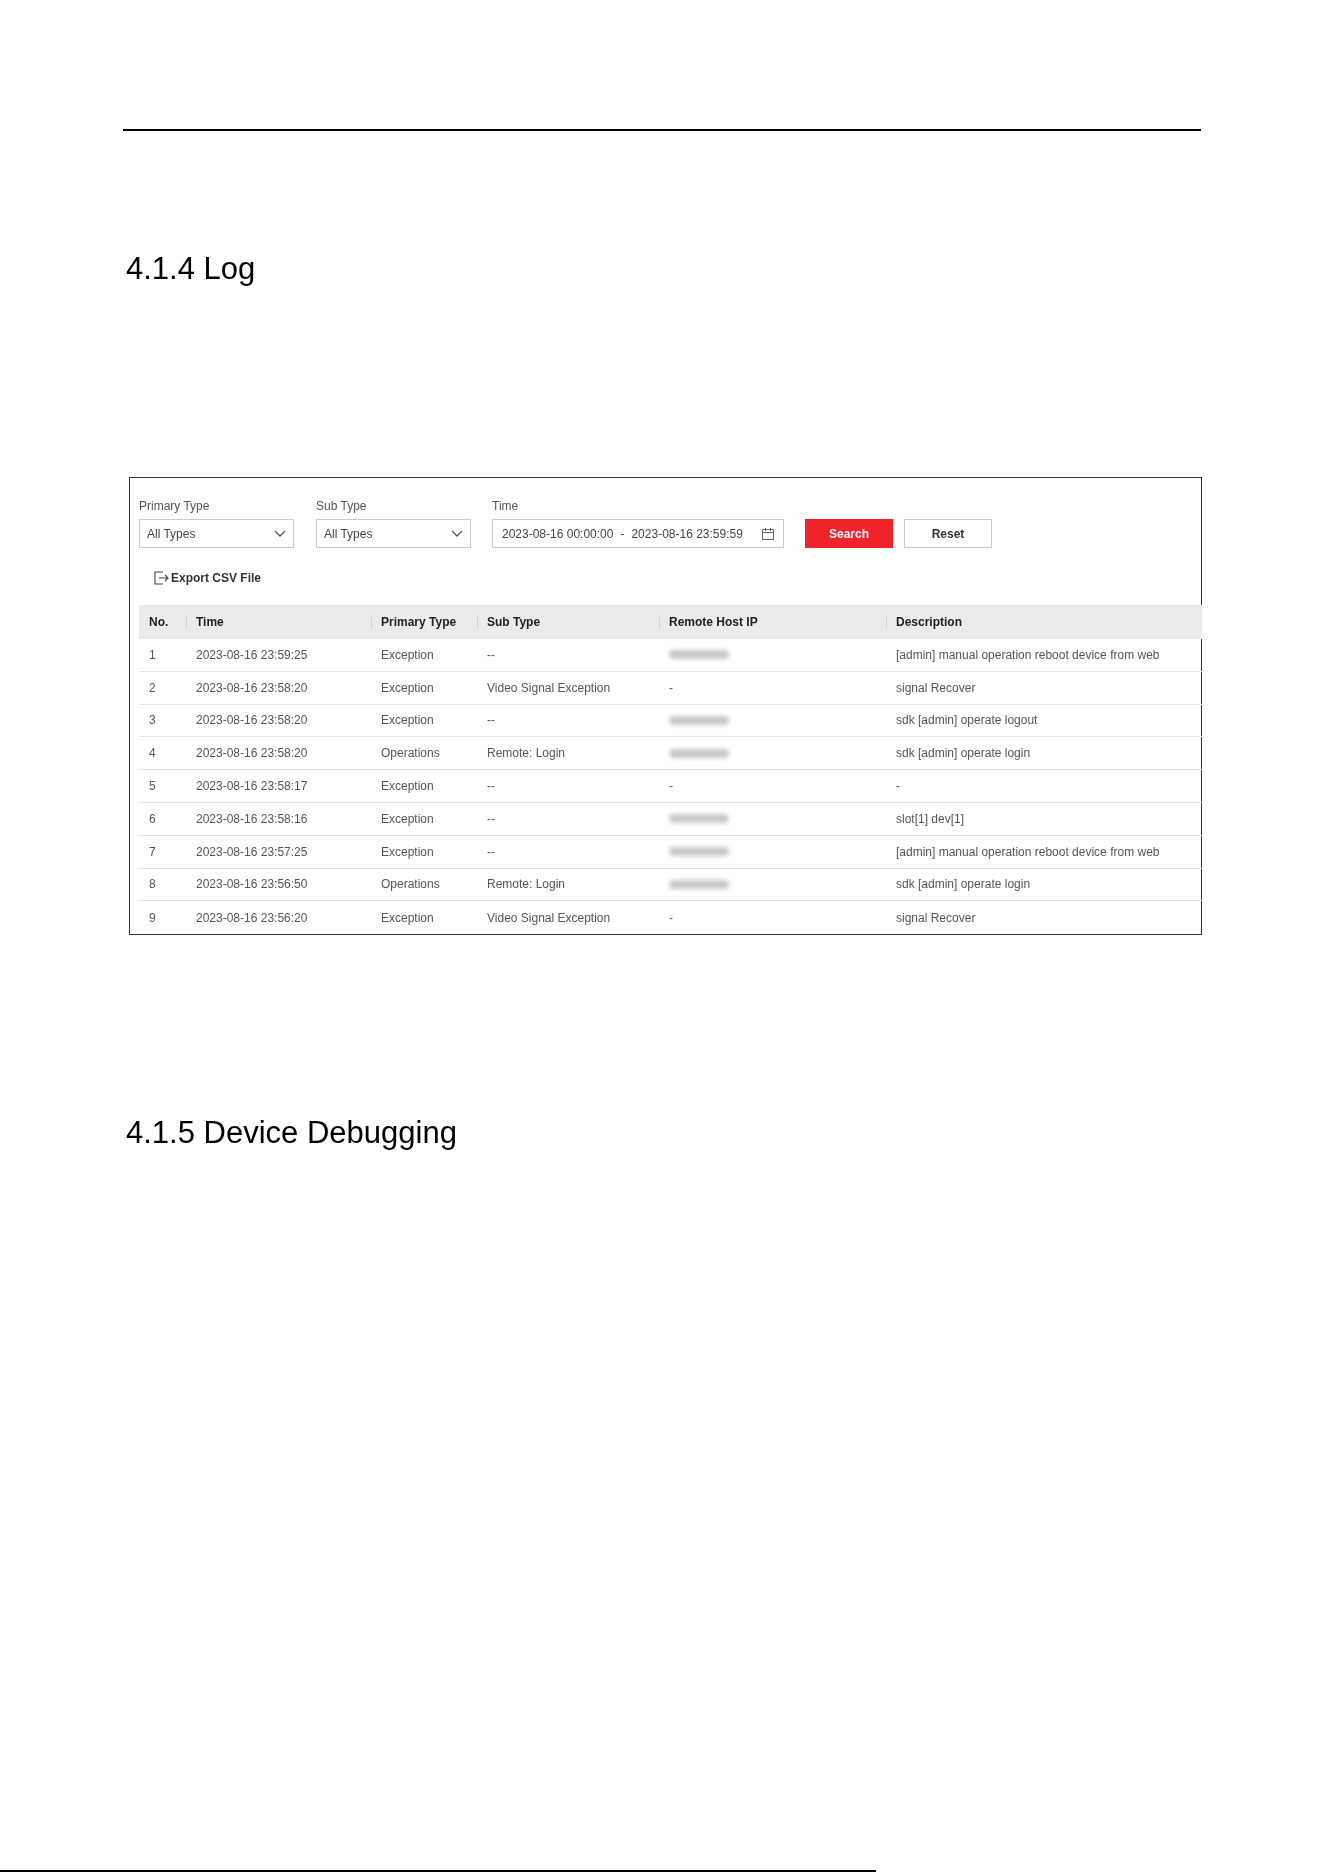 The image size is (1324, 1872). What do you see at coordinates (152, 819) in the screenshot?
I see `table-cell-text: 6` at bounding box center [152, 819].